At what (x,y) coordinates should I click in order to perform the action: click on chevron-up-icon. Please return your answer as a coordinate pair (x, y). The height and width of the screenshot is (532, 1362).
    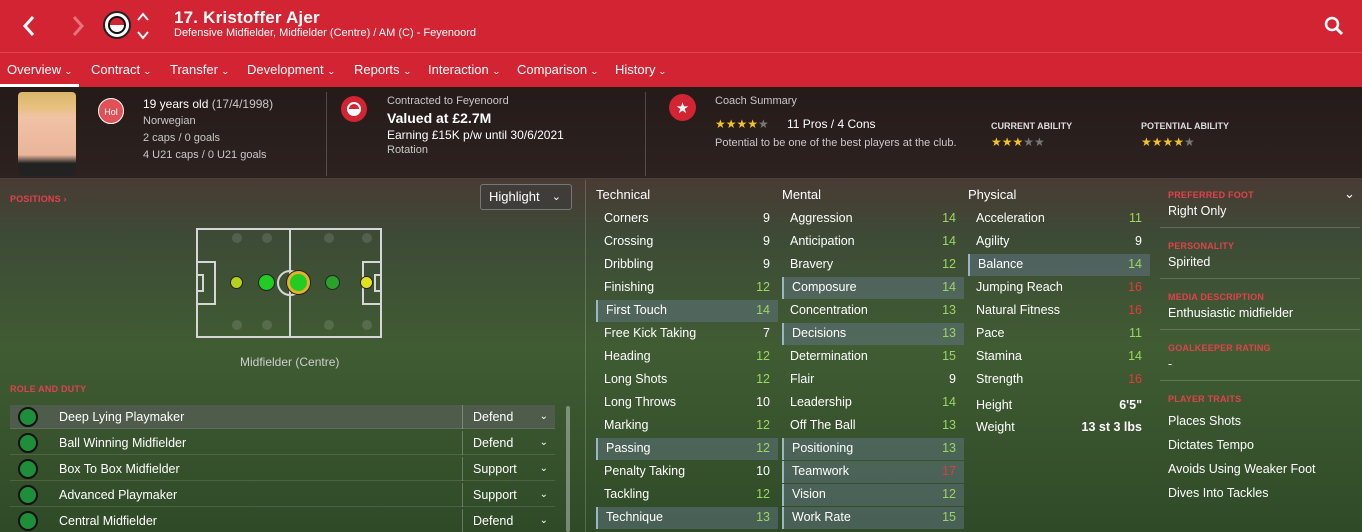
    Looking at the image, I should click on (143, 17).